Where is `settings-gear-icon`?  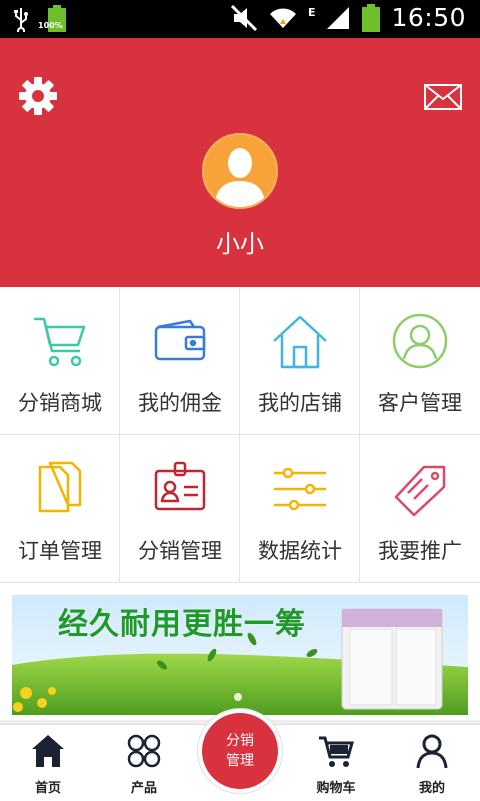 settings-gear-icon is located at coordinates (38, 96).